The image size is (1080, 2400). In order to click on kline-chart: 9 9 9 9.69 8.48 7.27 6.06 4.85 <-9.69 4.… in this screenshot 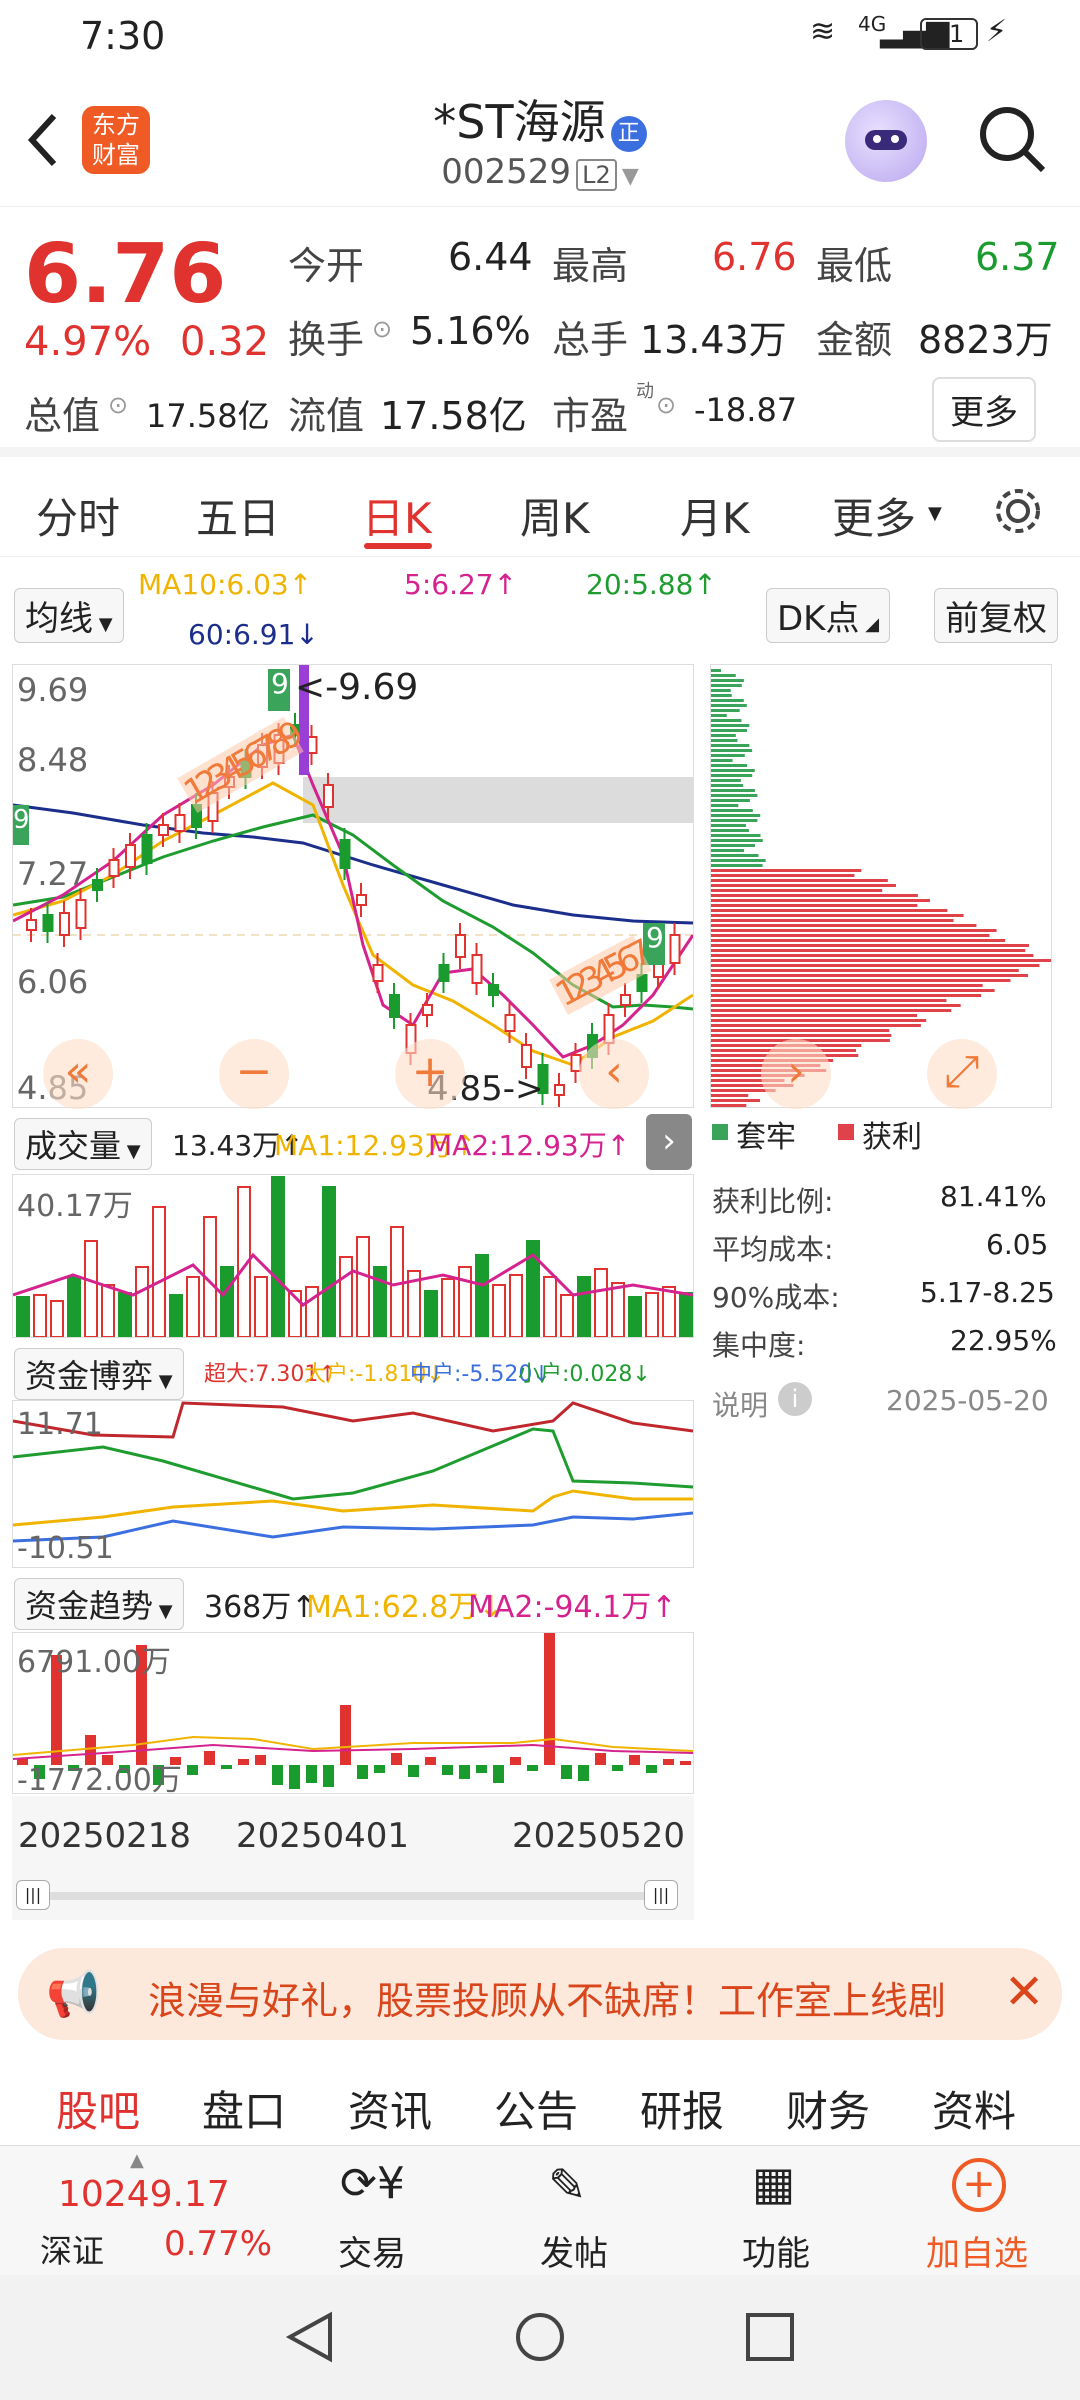, I will do `click(353, 886)`.